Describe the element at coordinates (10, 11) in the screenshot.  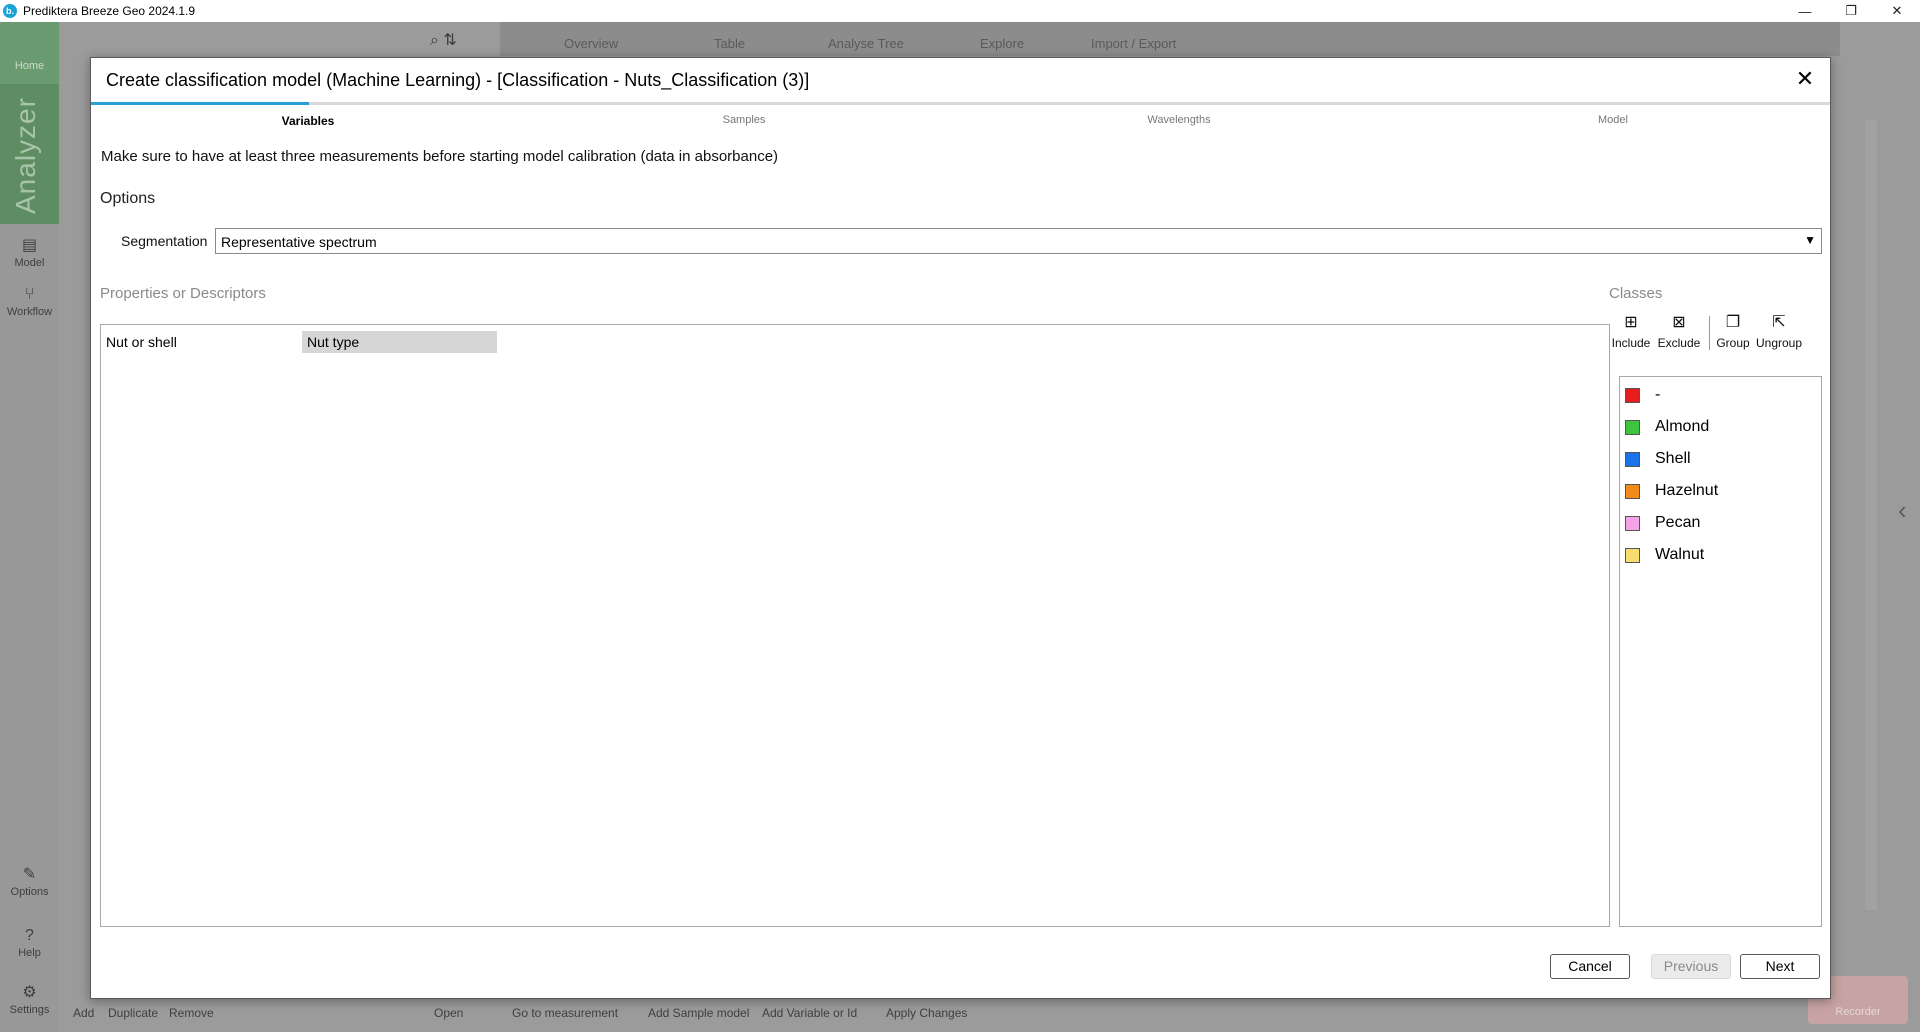
I see `app-logo-icon: b.` at that location.